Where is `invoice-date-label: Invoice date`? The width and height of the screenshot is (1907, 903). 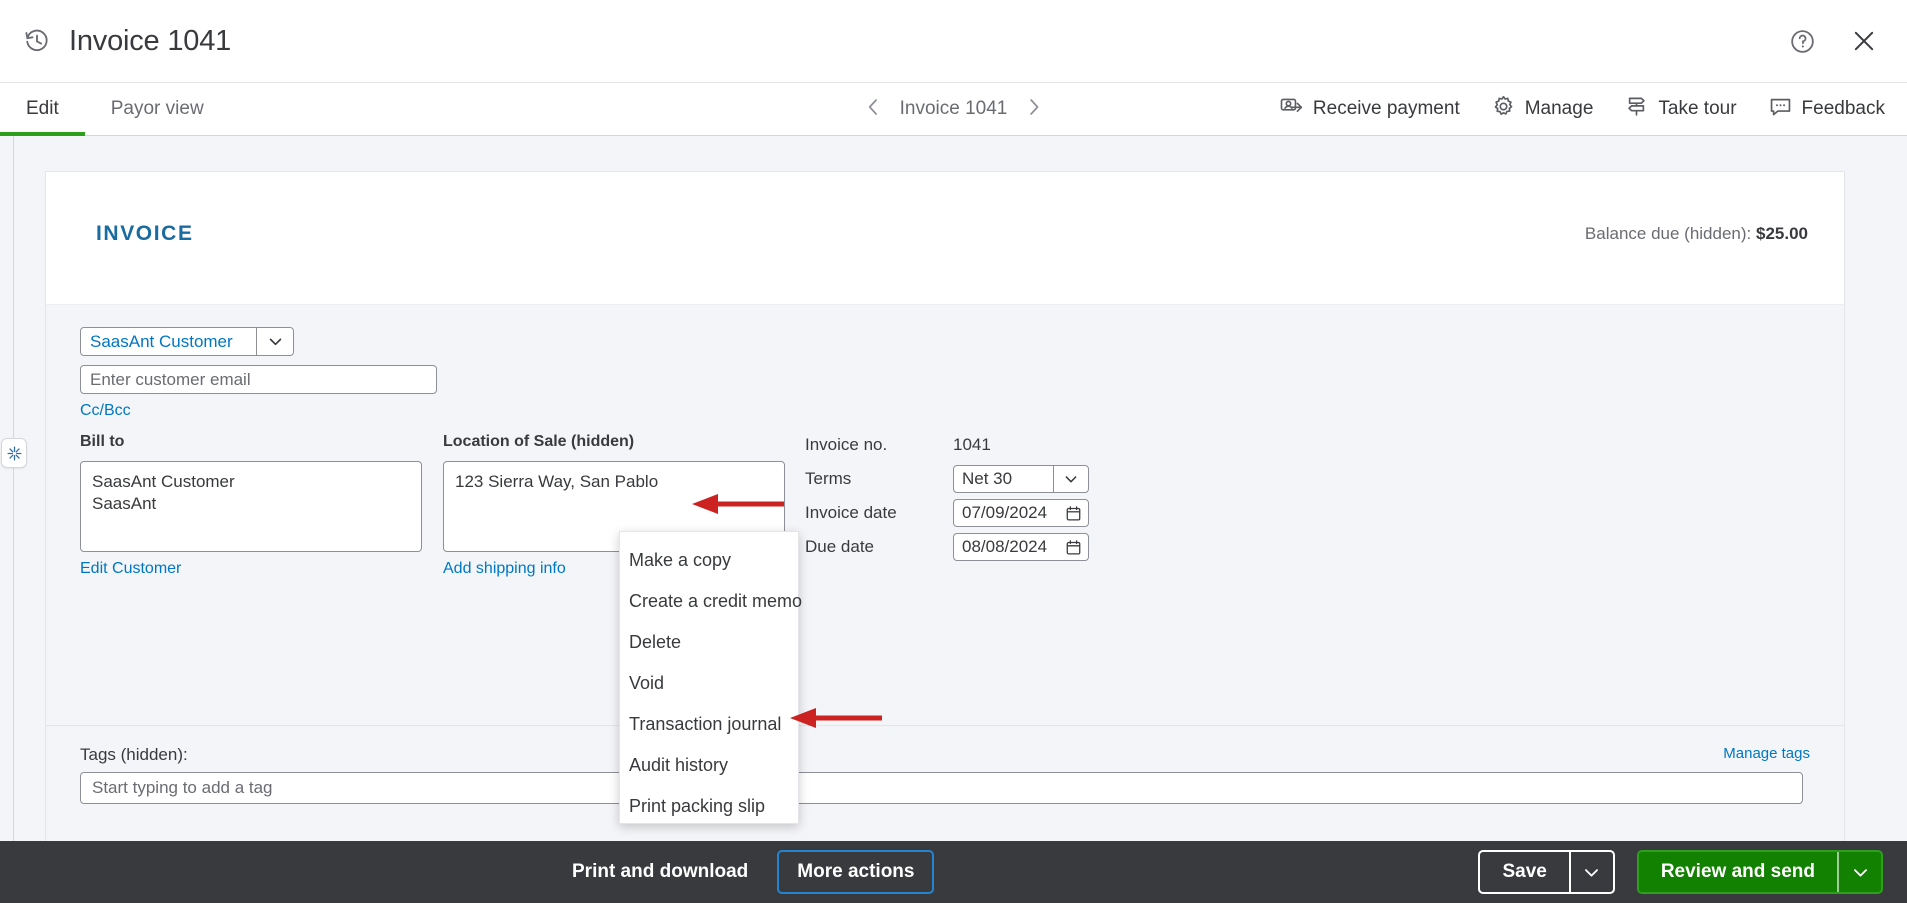
invoice-date-label: Invoice date is located at coordinates (851, 512).